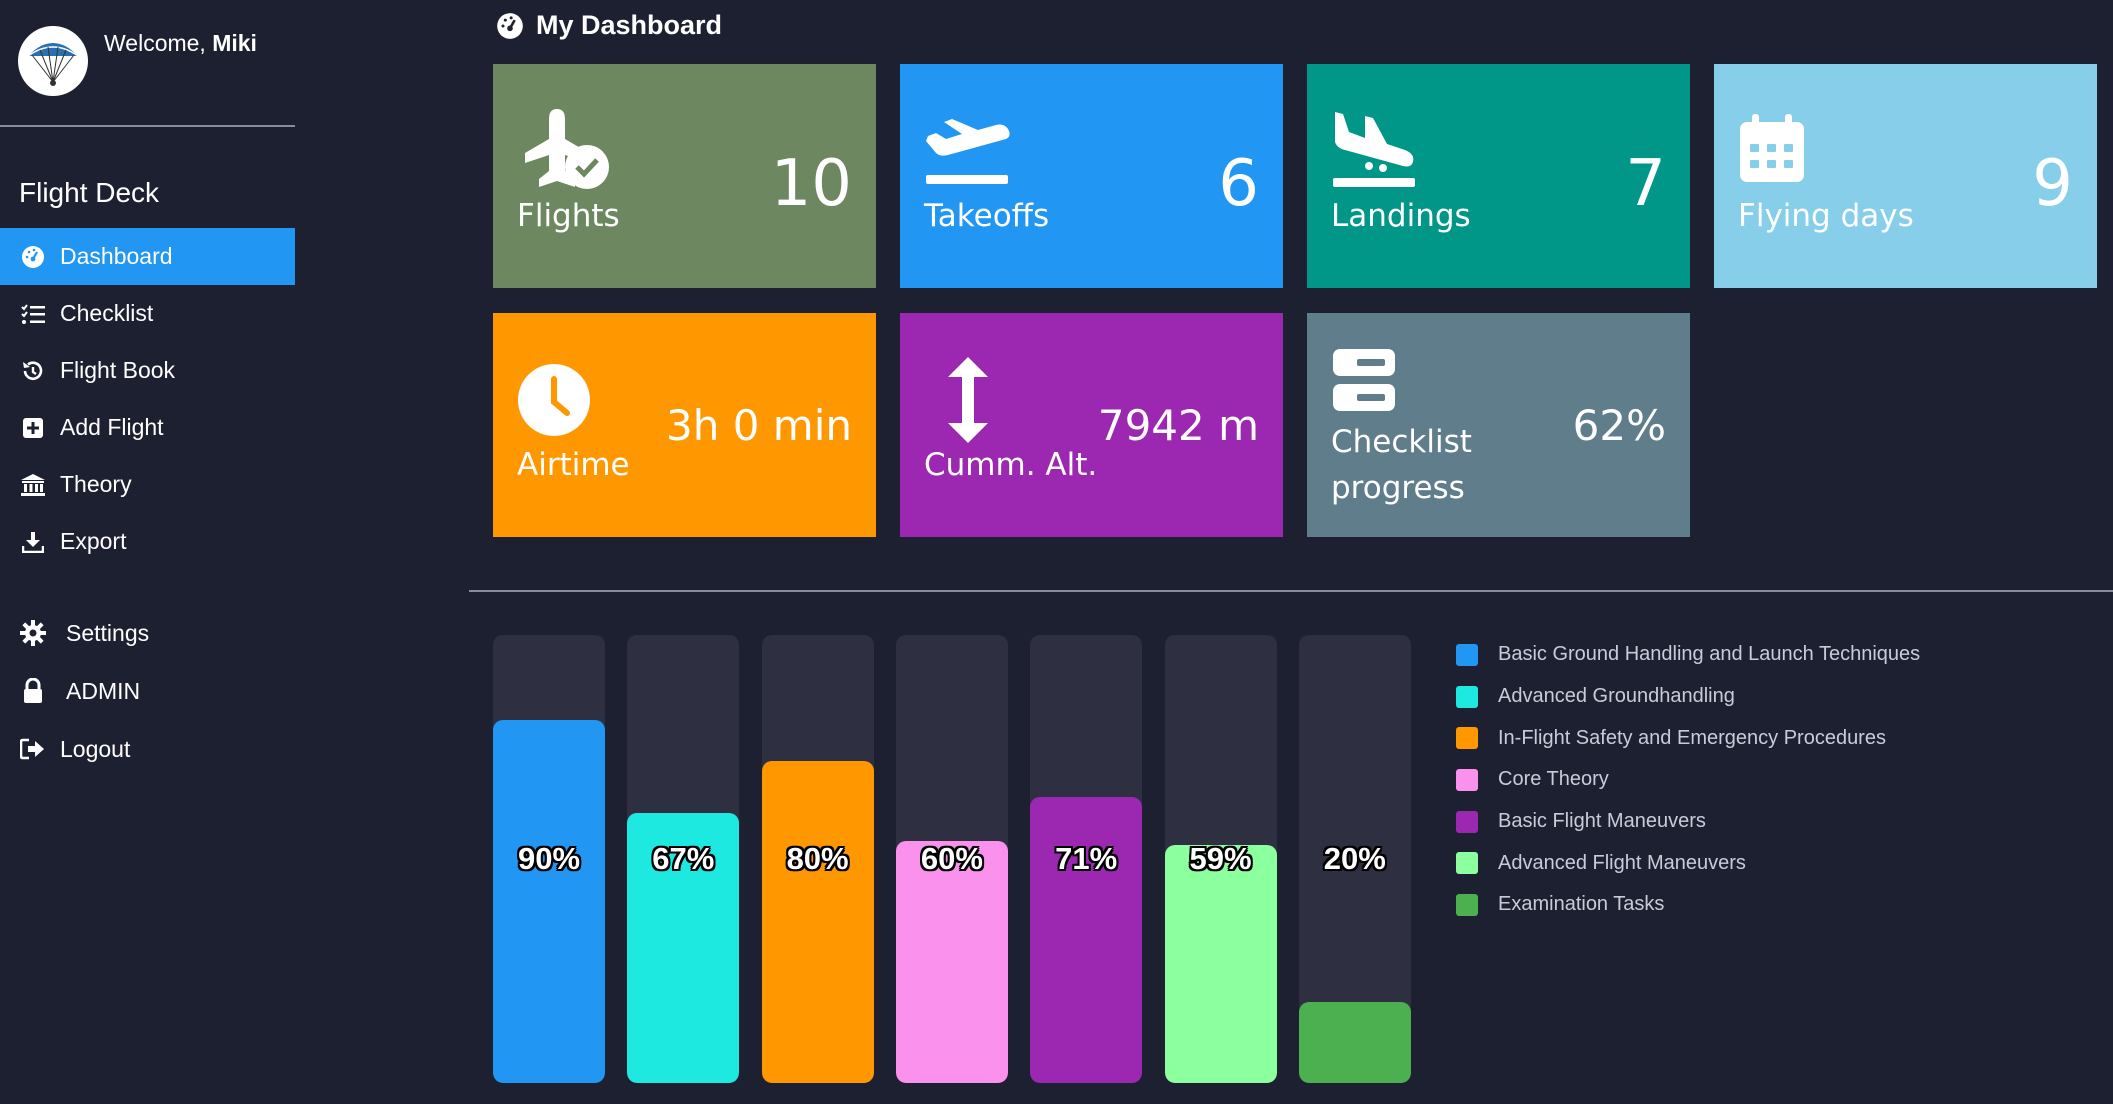 The height and width of the screenshot is (1104, 2113). I want to click on progress-bar: 90%, so click(549, 859).